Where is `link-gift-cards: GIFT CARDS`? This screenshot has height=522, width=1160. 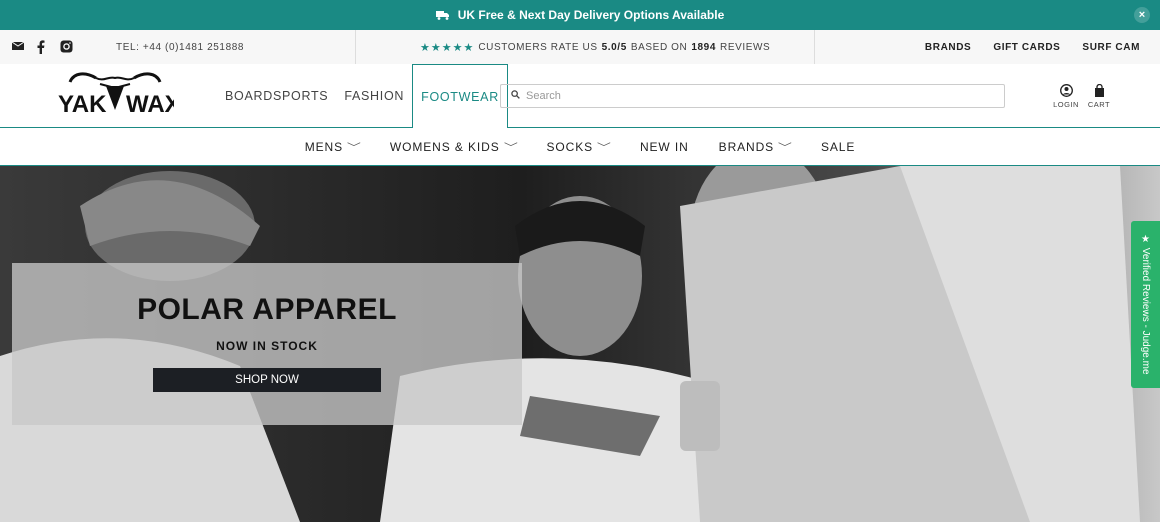 link-gift-cards: GIFT CARDS is located at coordinates (1026, 47).